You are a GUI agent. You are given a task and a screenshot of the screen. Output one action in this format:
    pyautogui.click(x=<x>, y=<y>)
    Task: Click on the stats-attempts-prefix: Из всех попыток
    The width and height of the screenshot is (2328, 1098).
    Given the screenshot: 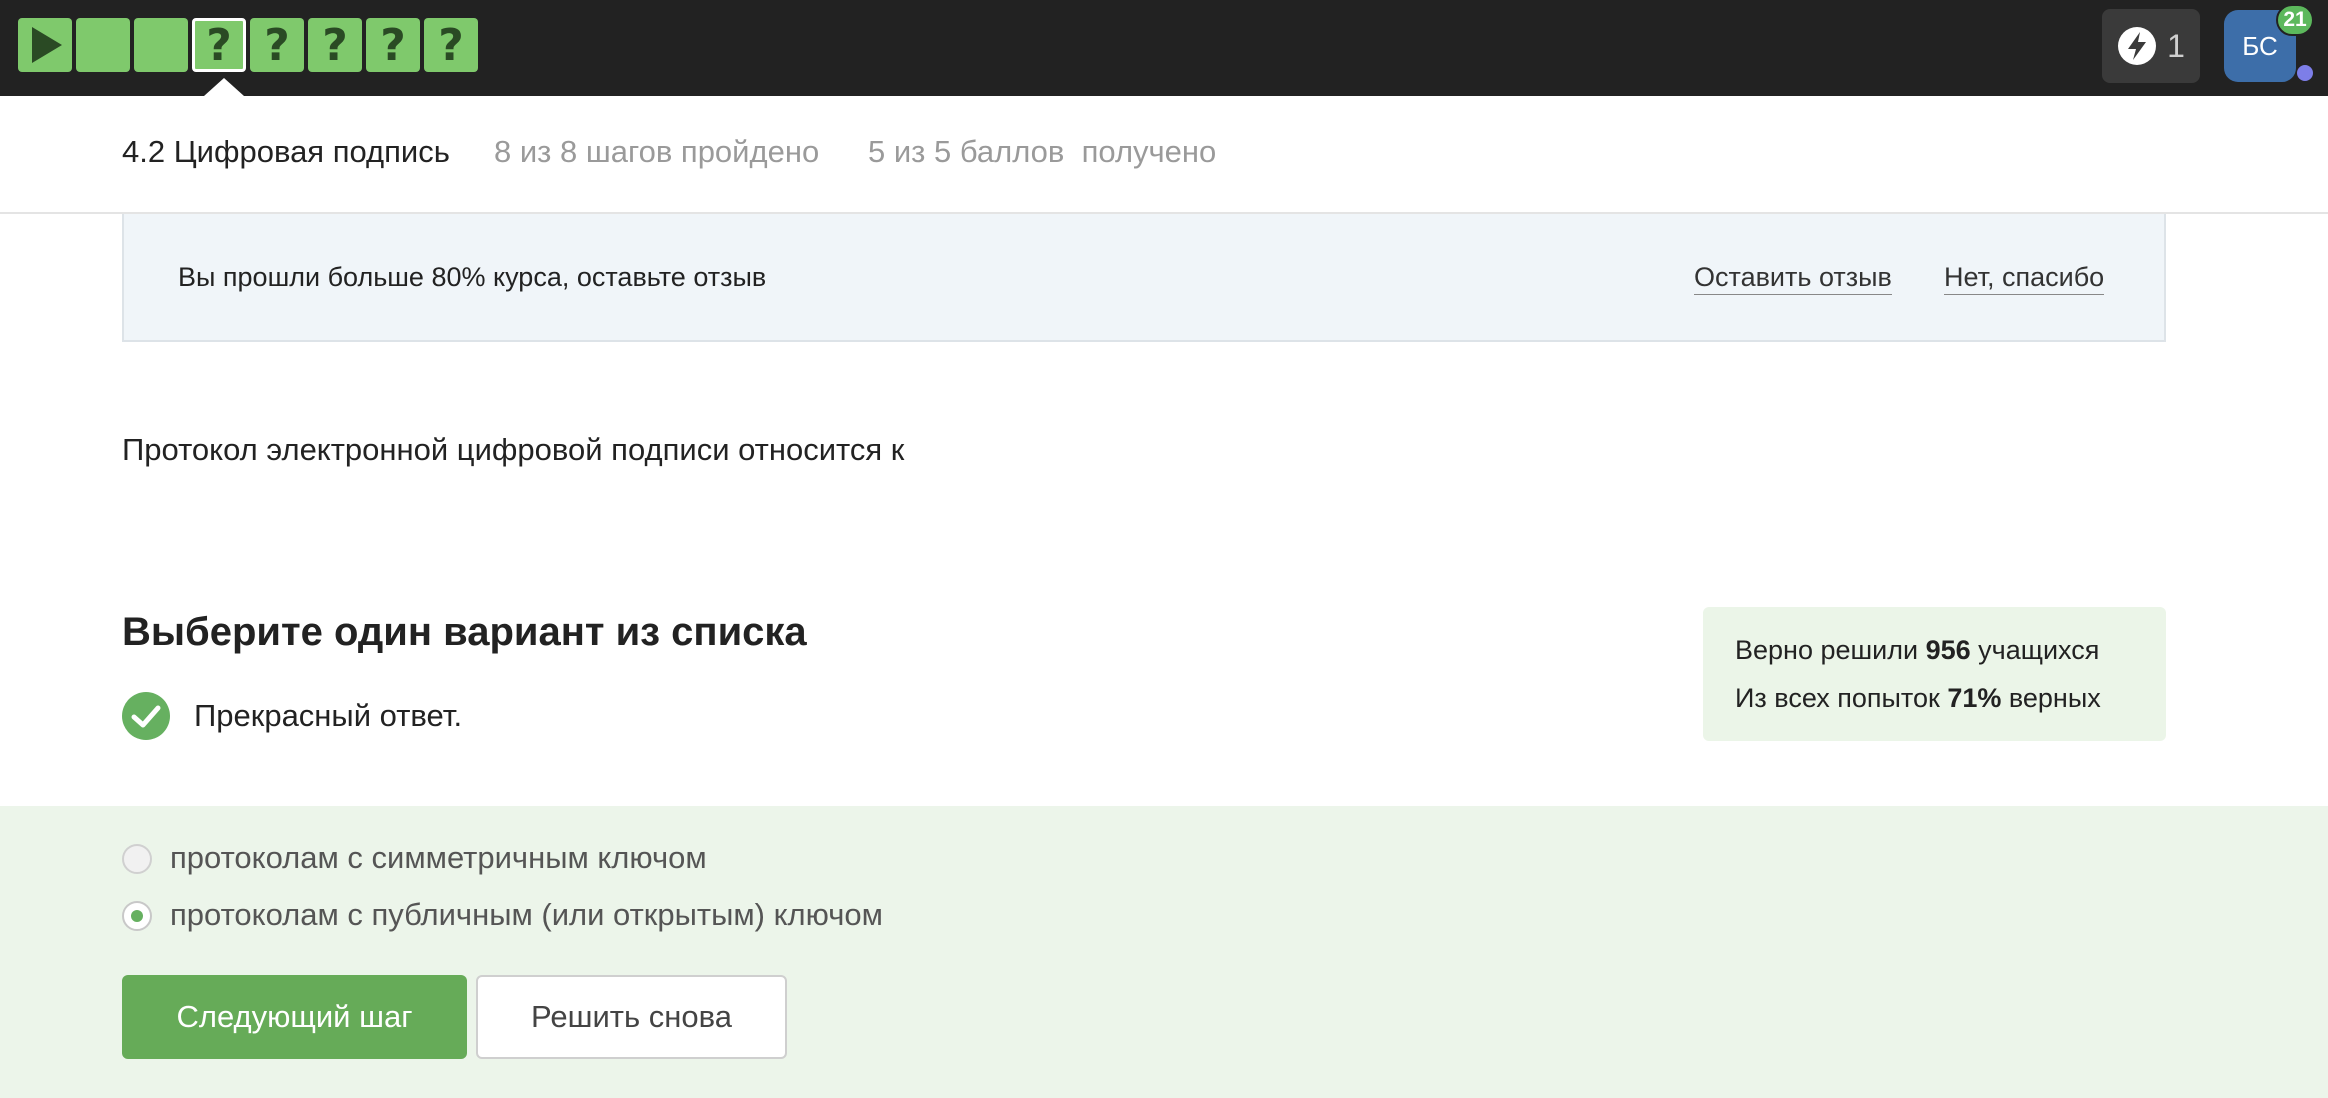 What is the action you would take?
    pyautogui.click(x=1841, y=698)
    